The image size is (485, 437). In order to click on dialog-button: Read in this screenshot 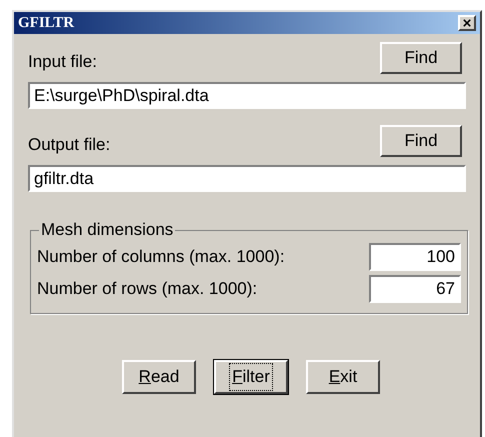, I will do `click(159, 377)`.